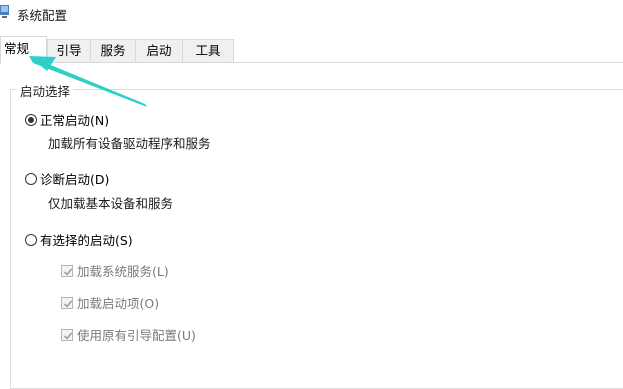 The height and width of the screenshot is (389, 623). I want to click on tab-boot: 引导, so click(69, 50).